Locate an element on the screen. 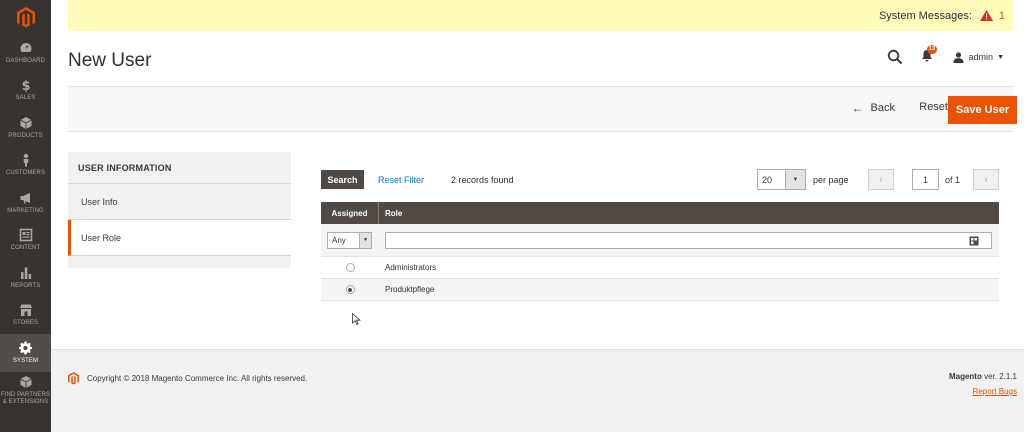  assigned-filter-select: Any ▼ is located at coordinates (349, 240).